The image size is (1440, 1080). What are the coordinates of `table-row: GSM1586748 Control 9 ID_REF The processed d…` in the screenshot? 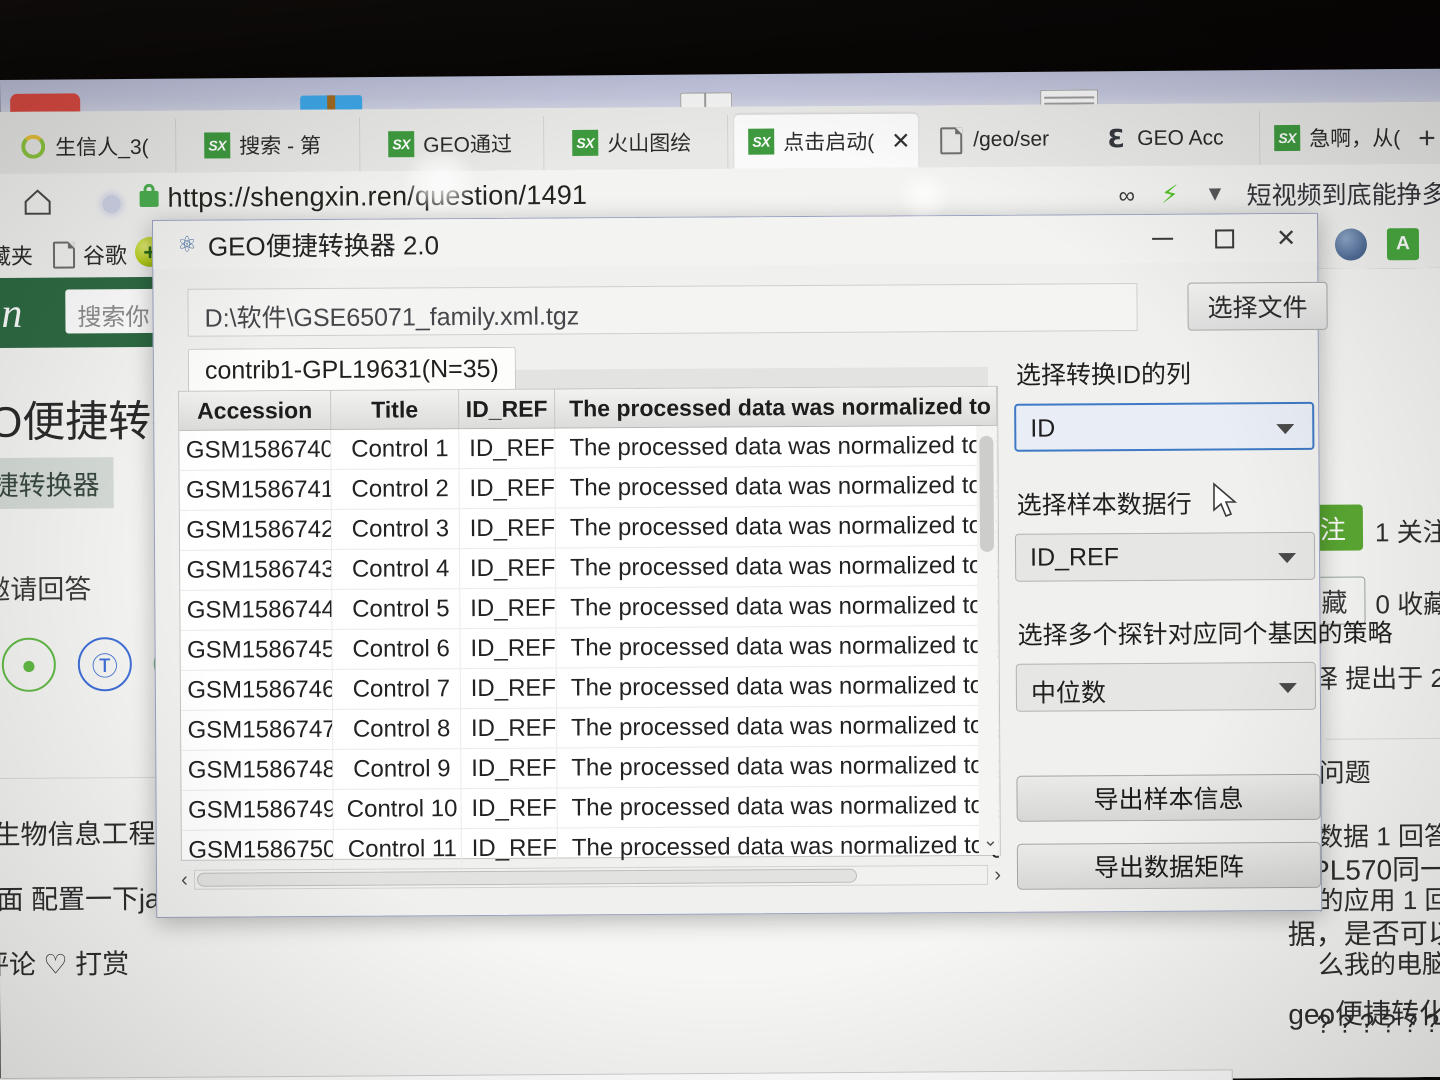 It's located at (590, 768).